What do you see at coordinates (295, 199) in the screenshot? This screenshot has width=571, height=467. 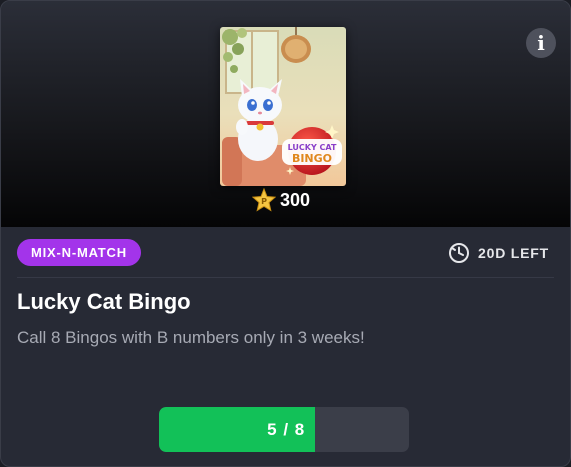 I see `reward-points: 300` at bounding box center [295, 199].